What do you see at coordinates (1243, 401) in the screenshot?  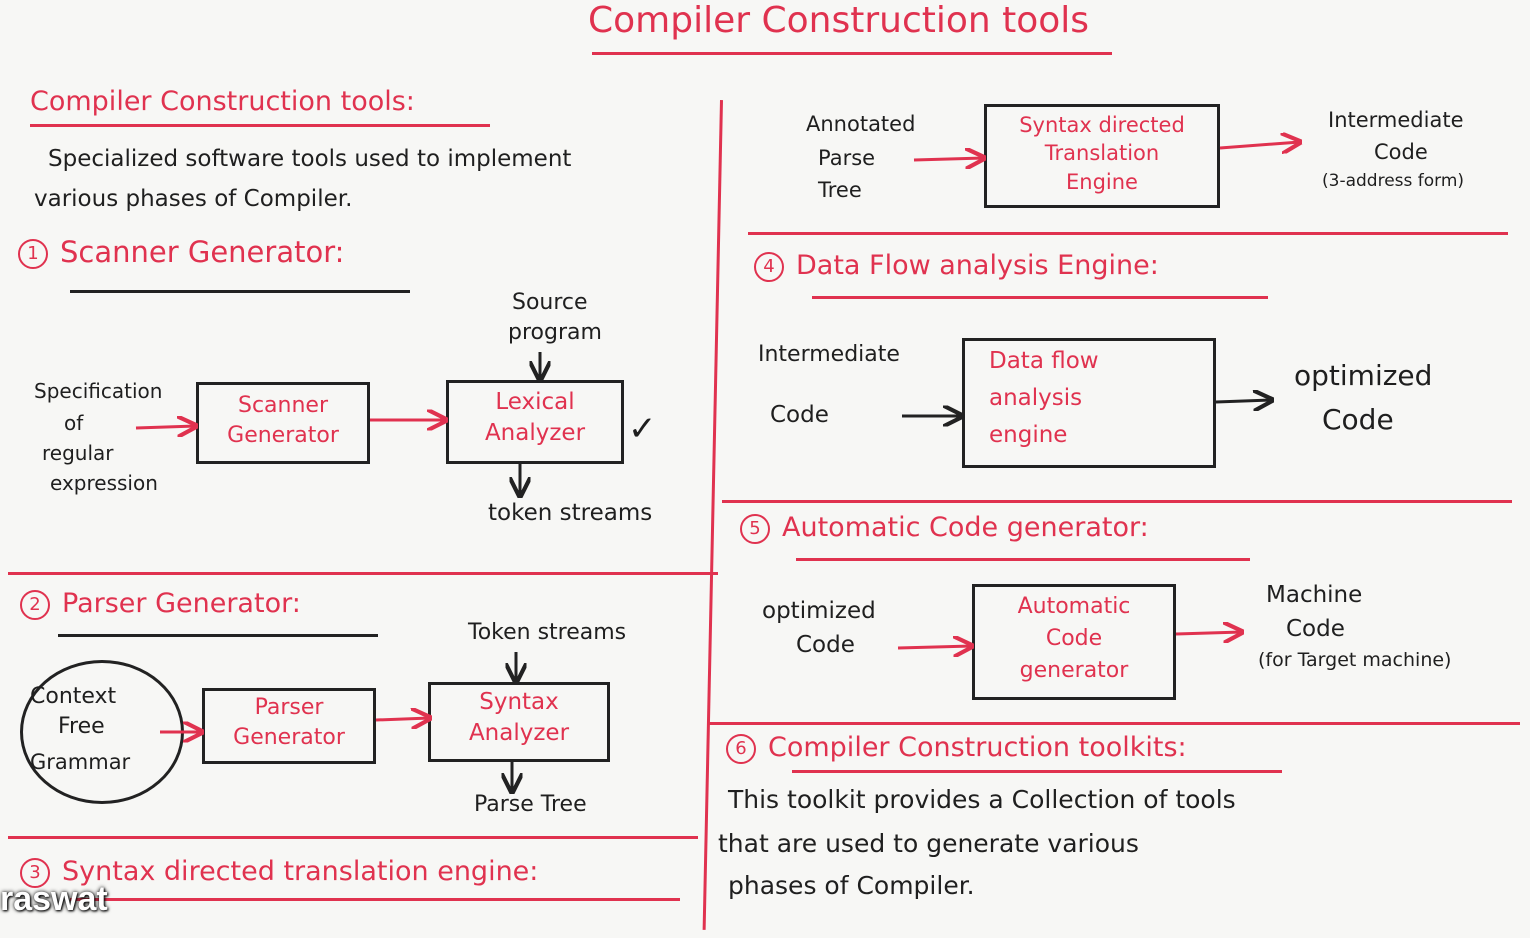 I see `s4-arrow-output` at bounding box center [1243, 401].